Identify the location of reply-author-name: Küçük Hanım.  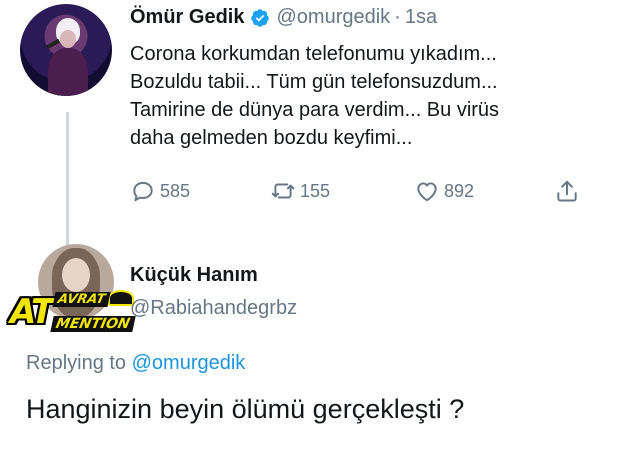
(194, 275).